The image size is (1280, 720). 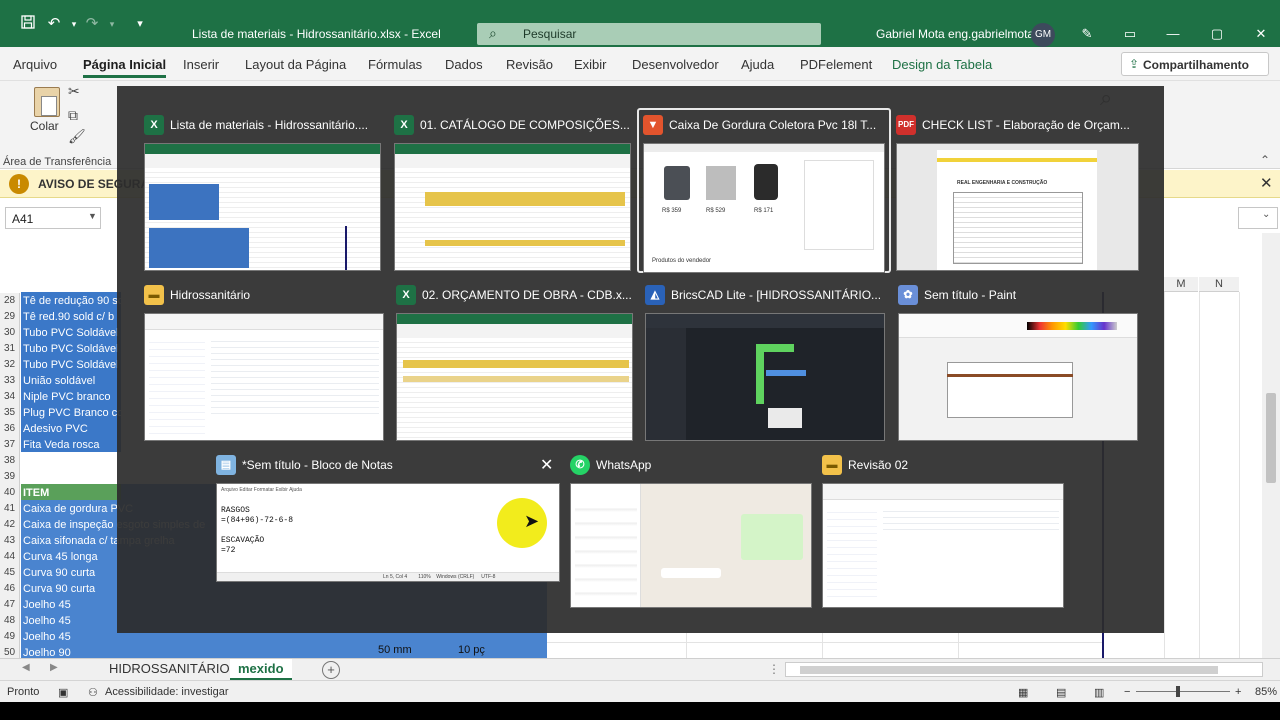 I want to click on cell-c50: 10 pç, so click(x=470, y=650).